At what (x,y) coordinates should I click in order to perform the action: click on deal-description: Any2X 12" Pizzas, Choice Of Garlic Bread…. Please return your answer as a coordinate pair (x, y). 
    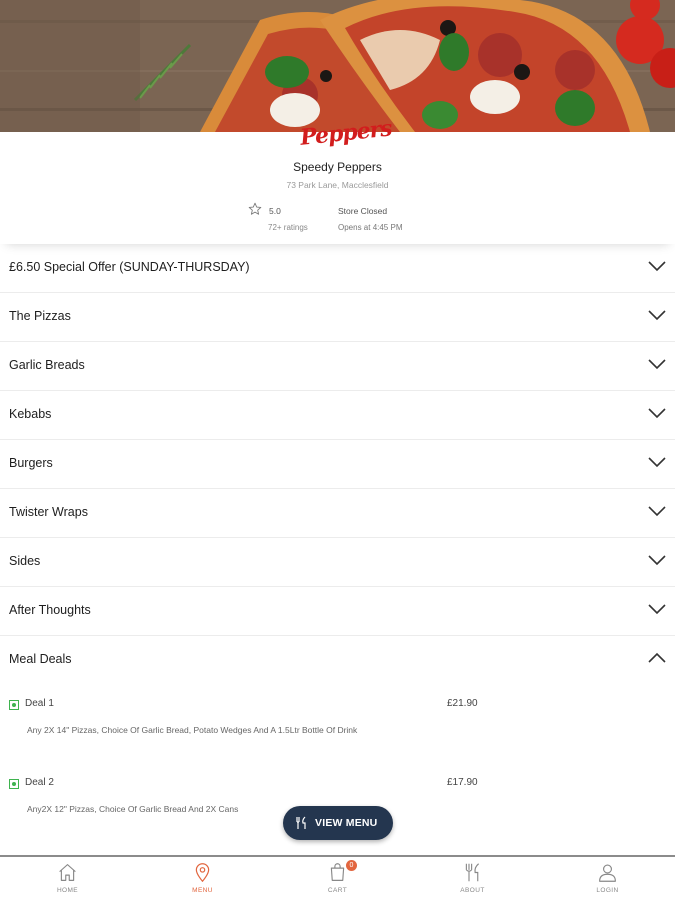
    Looking at the image, I should click on (133, 809).